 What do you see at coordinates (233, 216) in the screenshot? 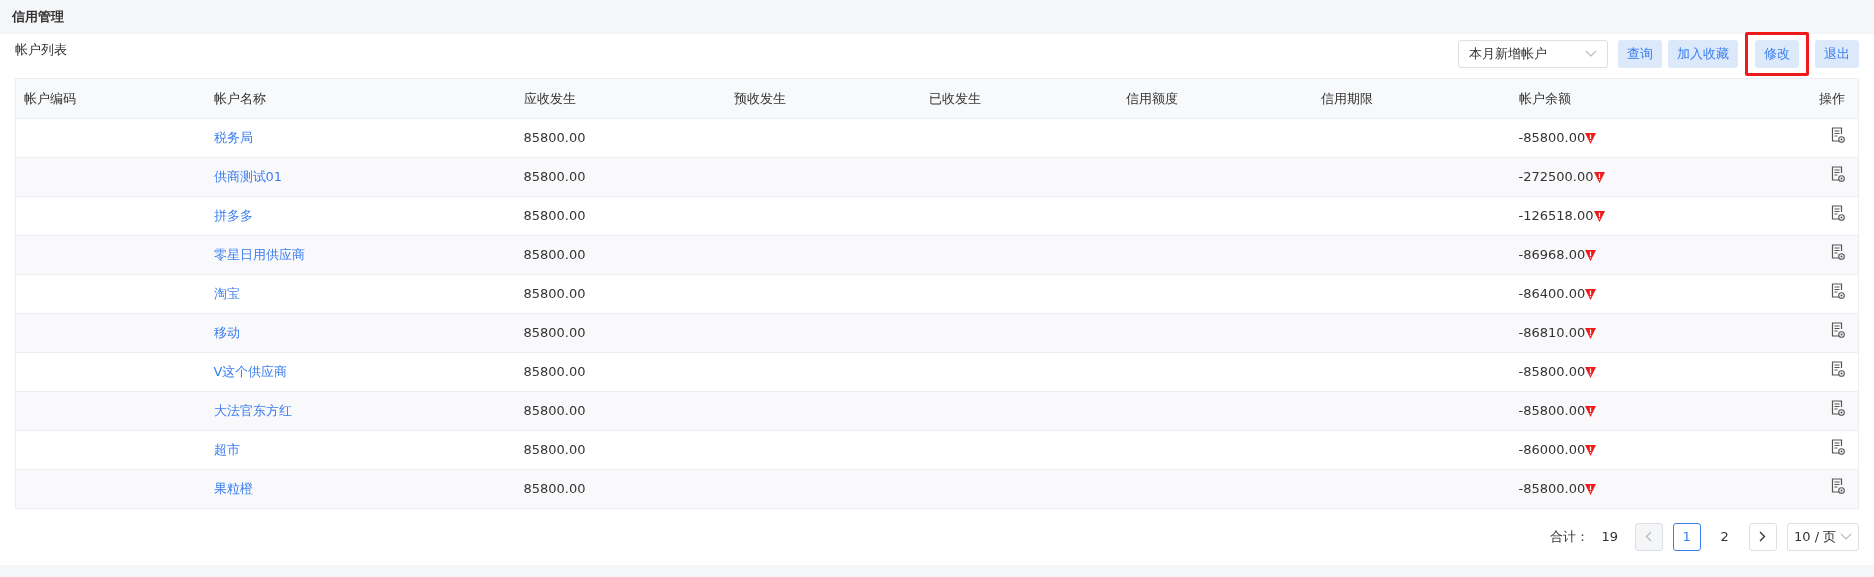
I see `account-name-link: 拼多多` at bounding box center [233, 216].